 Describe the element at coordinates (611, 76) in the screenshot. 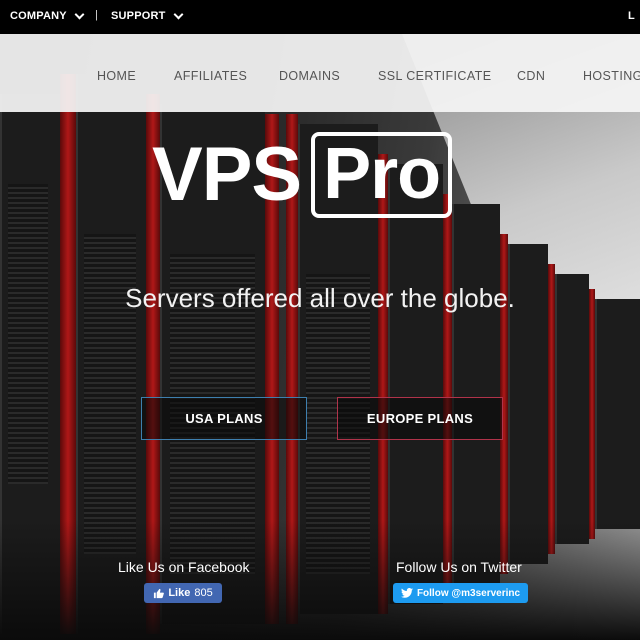

I see `nav-hosting: HOSTING` at that location.